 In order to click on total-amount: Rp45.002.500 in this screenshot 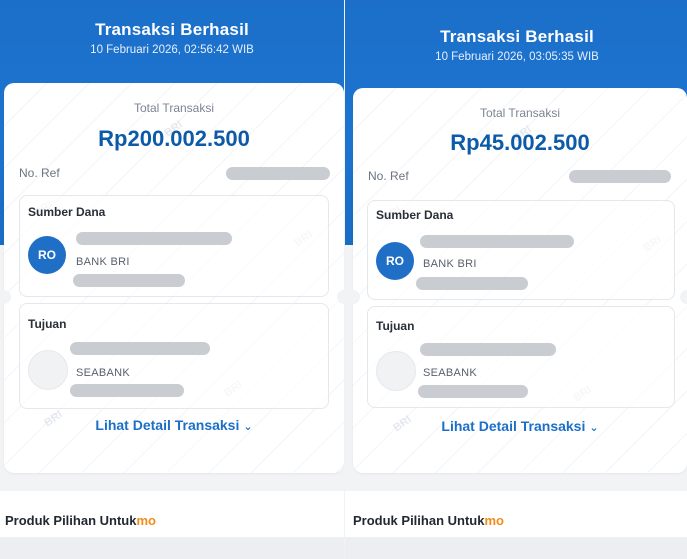, I will do `click(520, 142)`.